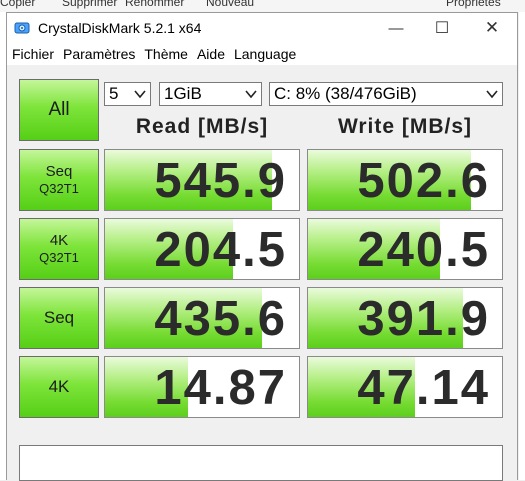 This screenshot has height=481, width=525. I want to click on menu-theme: Thème, so click(165, 54).